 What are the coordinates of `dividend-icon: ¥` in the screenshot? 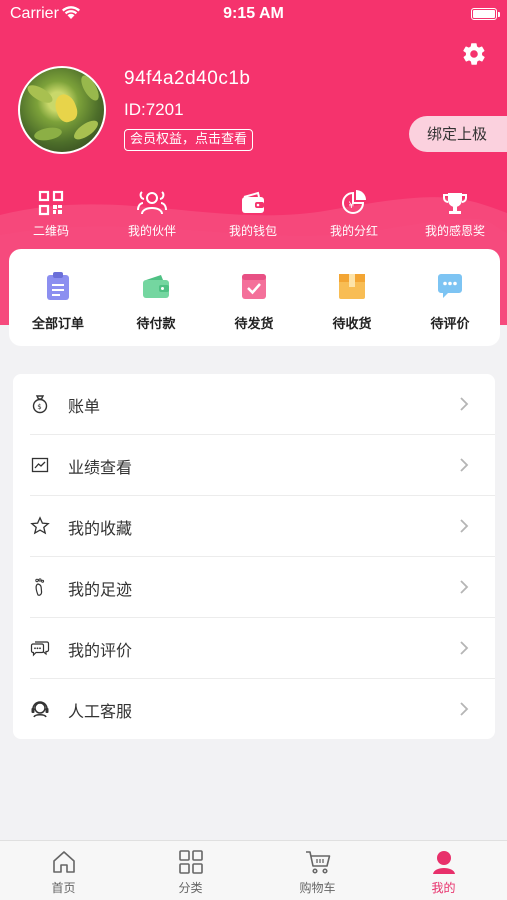 It's located at (354, 202).